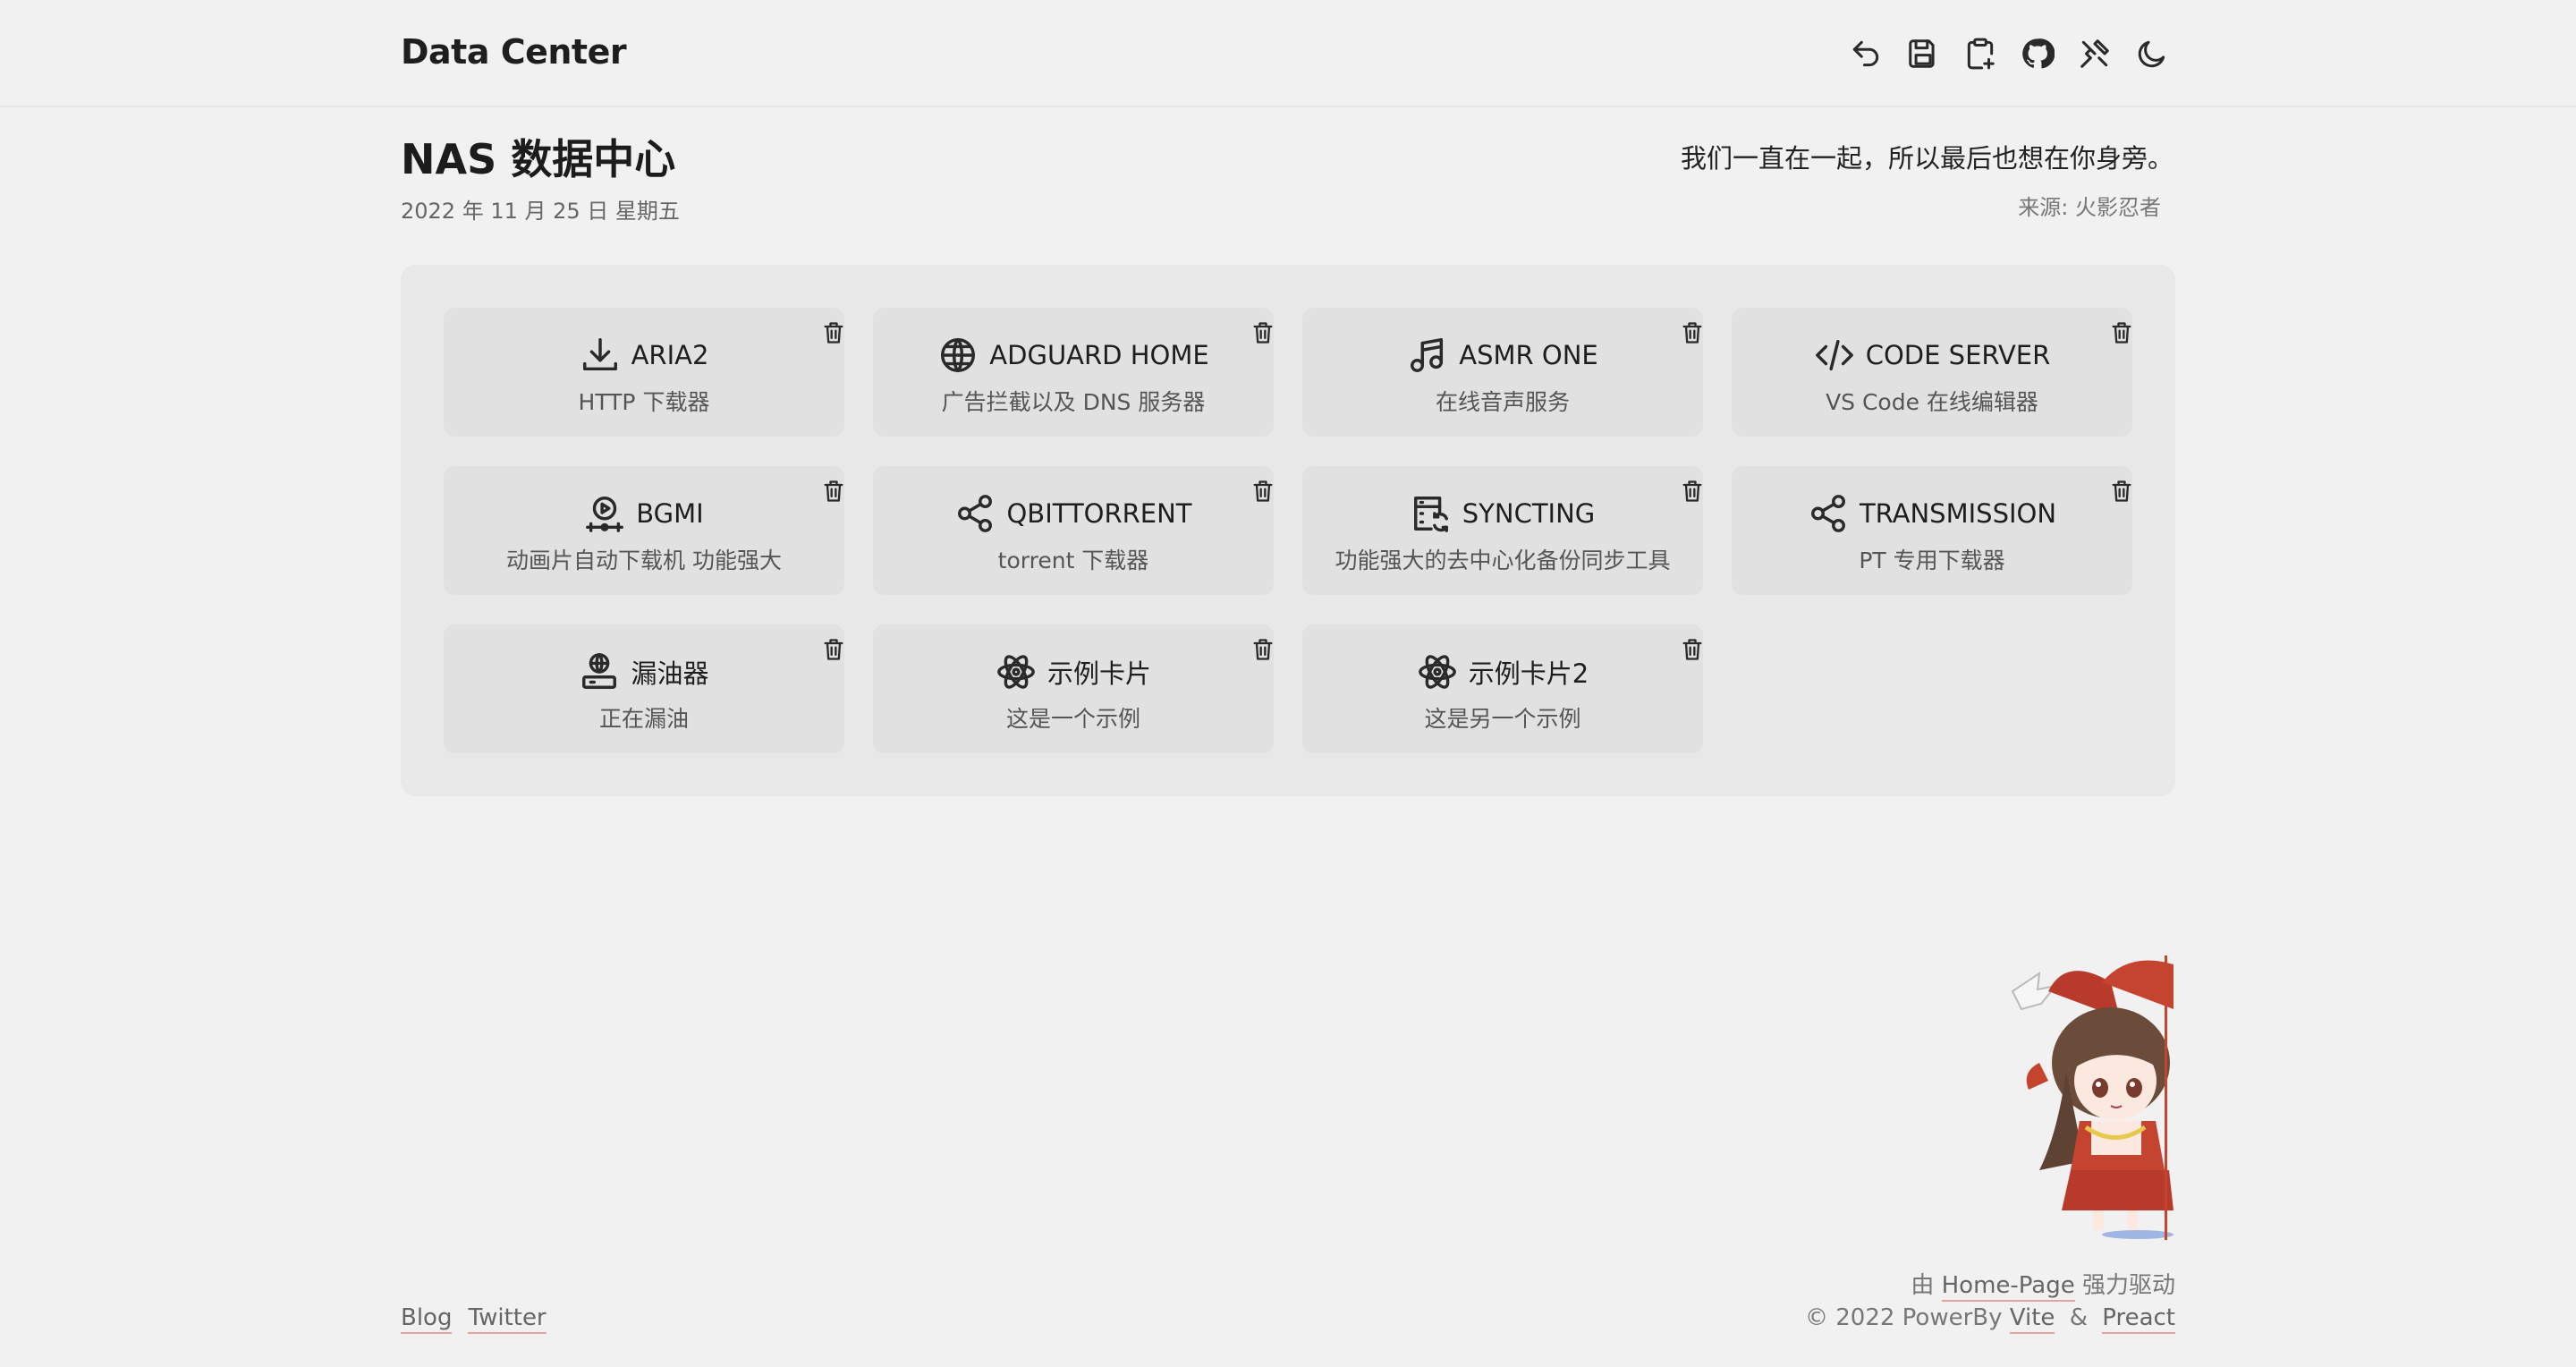 Image resolution: width=2576 pixels, height=1367 pixels. Describe the element at coordinates (1958, 355) in the screenshot. I see `card-title: CODE SERVER` at that location.